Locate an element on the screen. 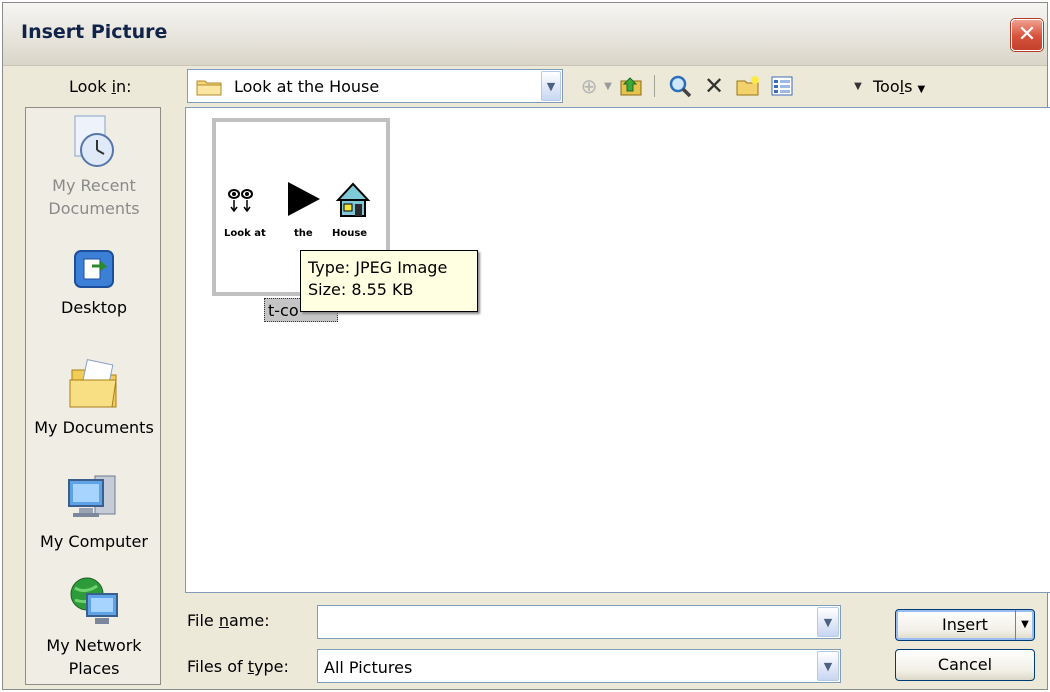  title-bar: Insert Picture ✕ is located at coordinates (525, 34).